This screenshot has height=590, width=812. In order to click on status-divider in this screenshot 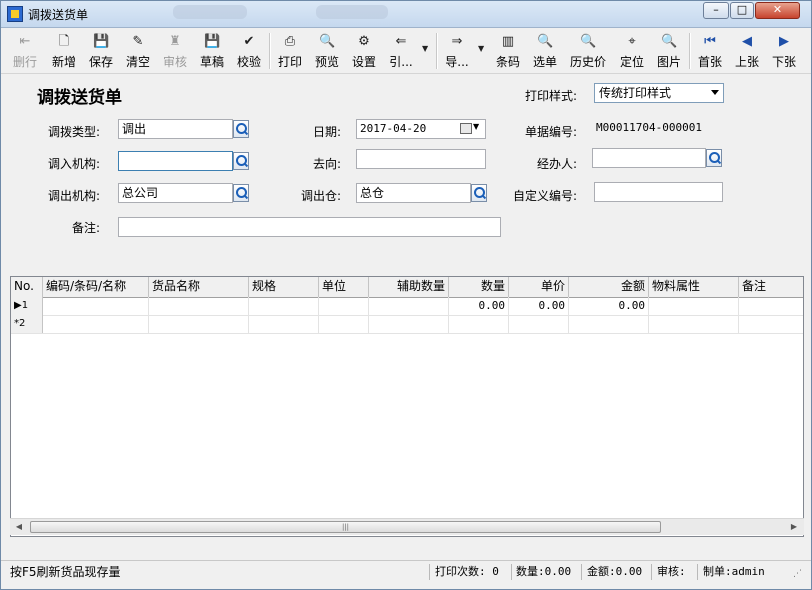, I will do `click(429, 572)`.